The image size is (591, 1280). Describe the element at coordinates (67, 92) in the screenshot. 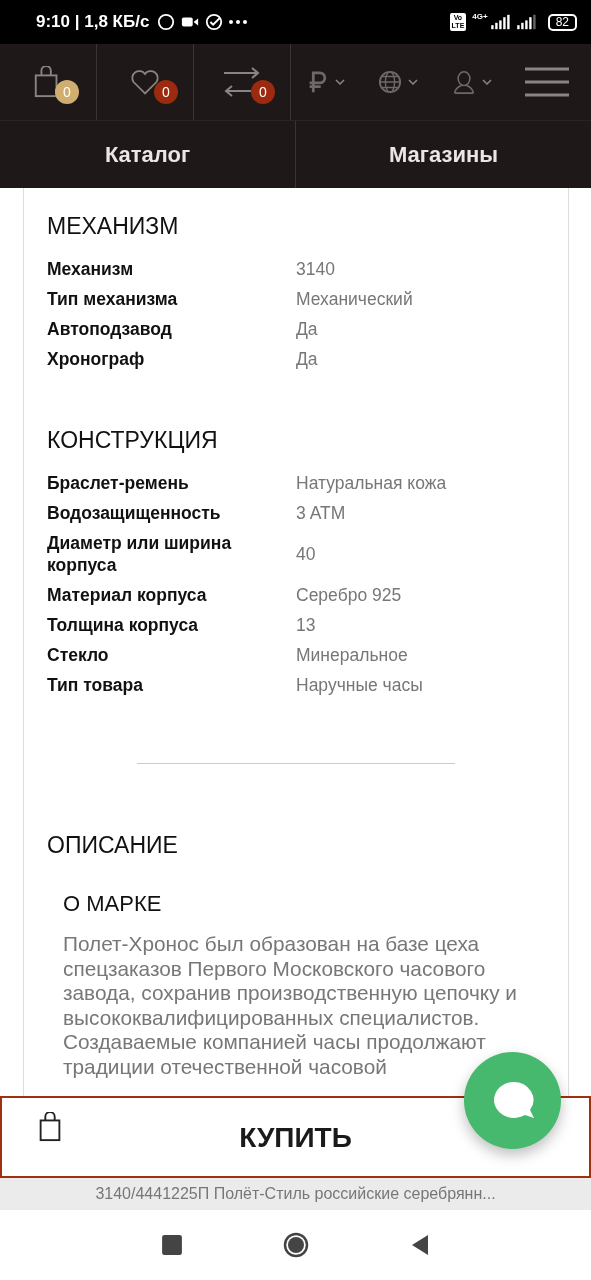

I see `cart-count-badge: 0` at that location.